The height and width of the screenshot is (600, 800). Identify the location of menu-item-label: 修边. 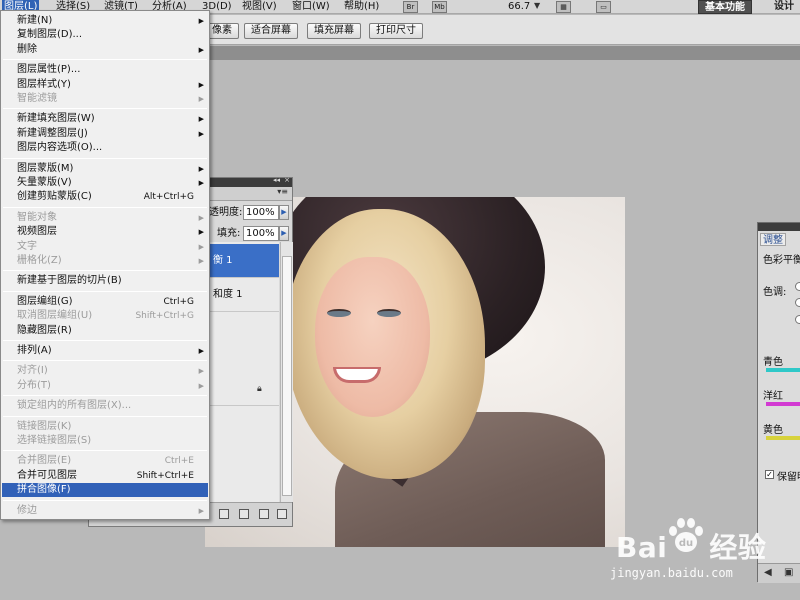
(27, 510).